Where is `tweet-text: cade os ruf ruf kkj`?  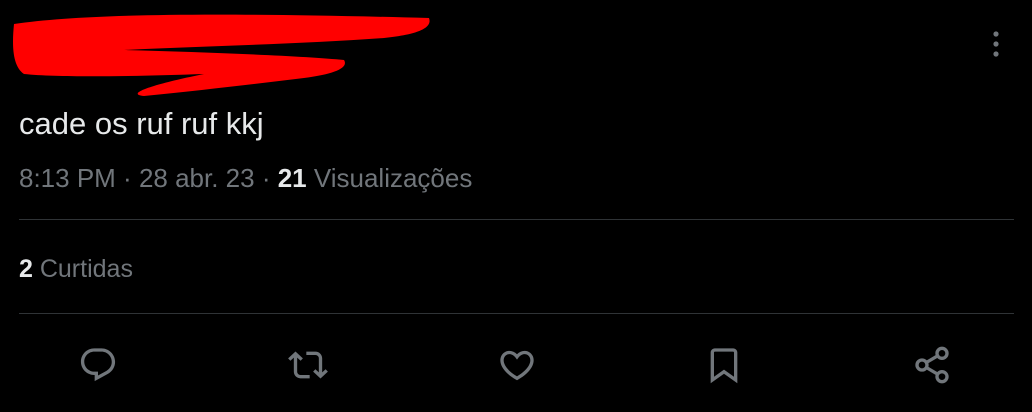 tweet-text: cade os ruf ruf kkj is located at coordinates (141, 123).